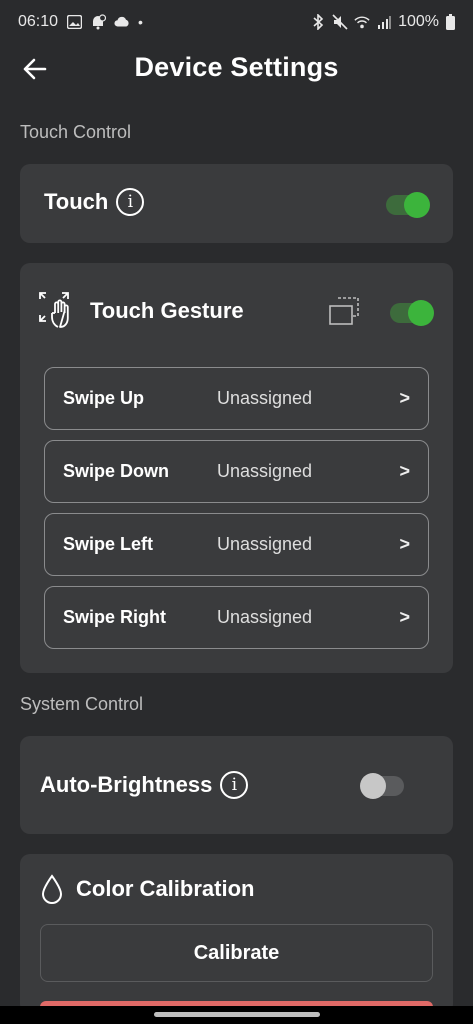 Image resolution: width=473 pixels, height=1024 pixels. What do you see at coordinates (38, 21) in the screenshot?
I see `status-time: 06:10` at bounding box center [38, 21].